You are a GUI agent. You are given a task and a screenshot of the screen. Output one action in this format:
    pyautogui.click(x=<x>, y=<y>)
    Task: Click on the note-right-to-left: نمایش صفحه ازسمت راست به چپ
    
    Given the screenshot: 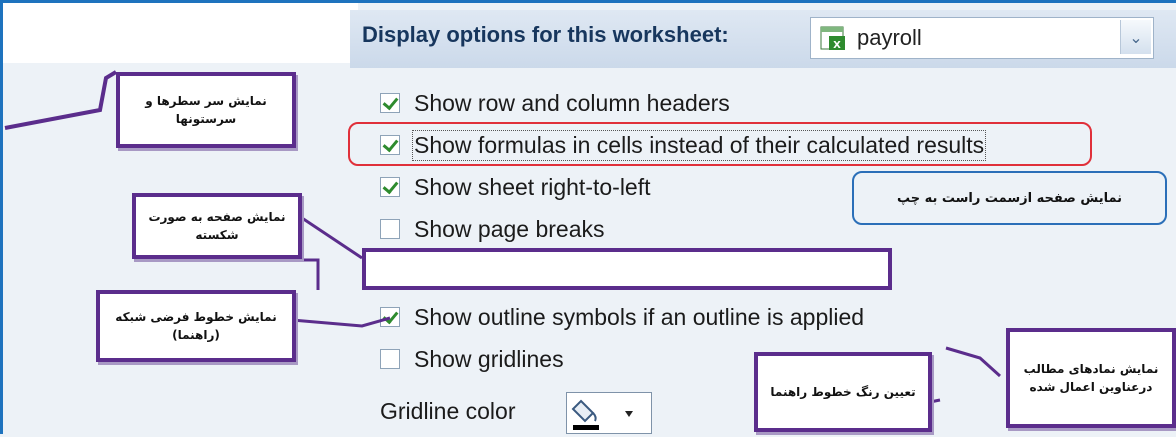 What is the action you would take?
    pyautogui.click(x=1009, y=198)
    